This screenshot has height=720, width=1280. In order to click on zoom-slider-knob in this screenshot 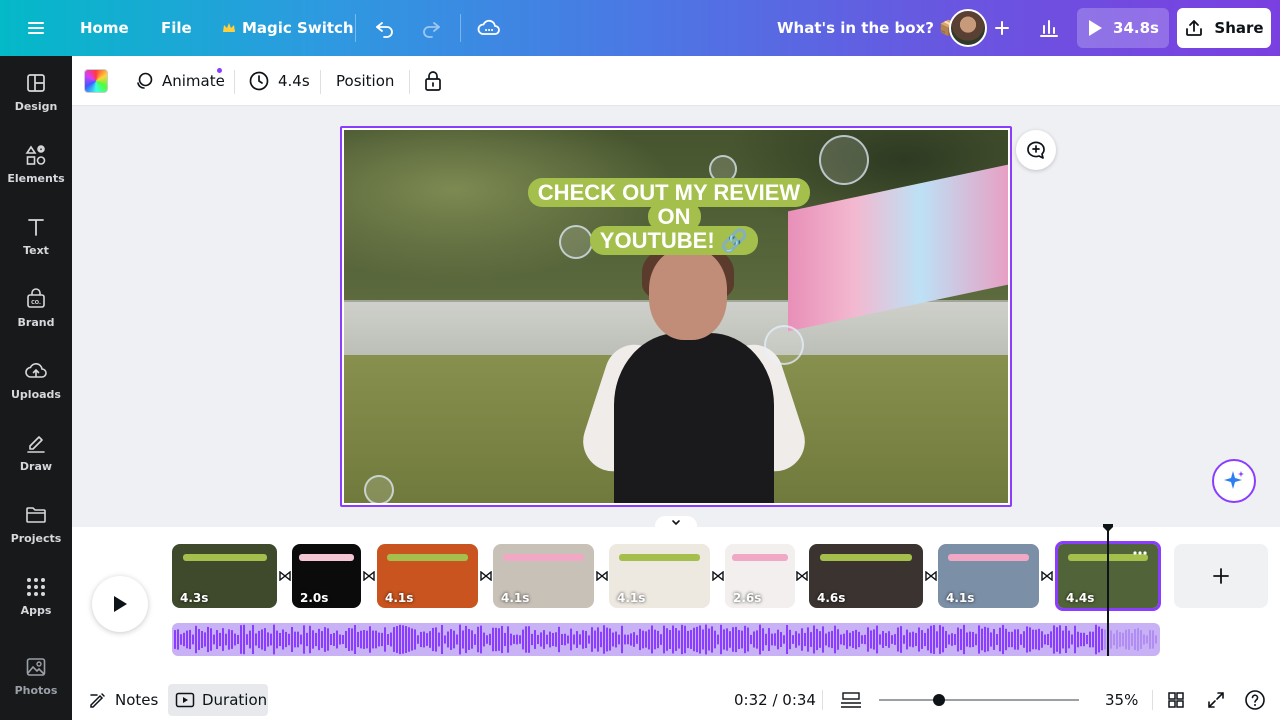, I will do `click(939, 700)`.